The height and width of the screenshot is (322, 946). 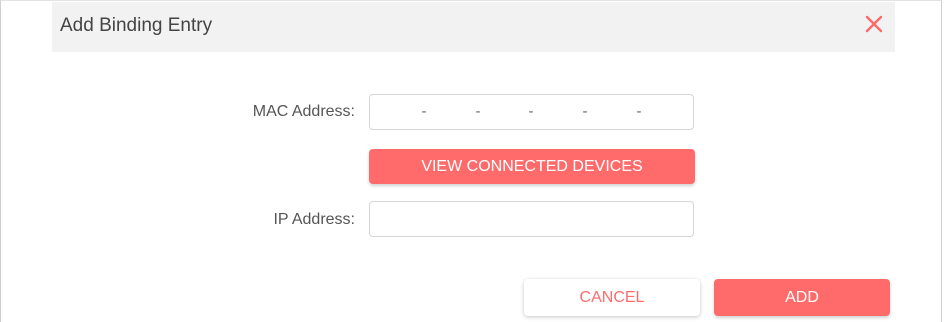 What do you see at coordinates (473, 27) in the screenshot?
I see `dialog-header: Add Binding Entry` at bounding box center [473, 27].